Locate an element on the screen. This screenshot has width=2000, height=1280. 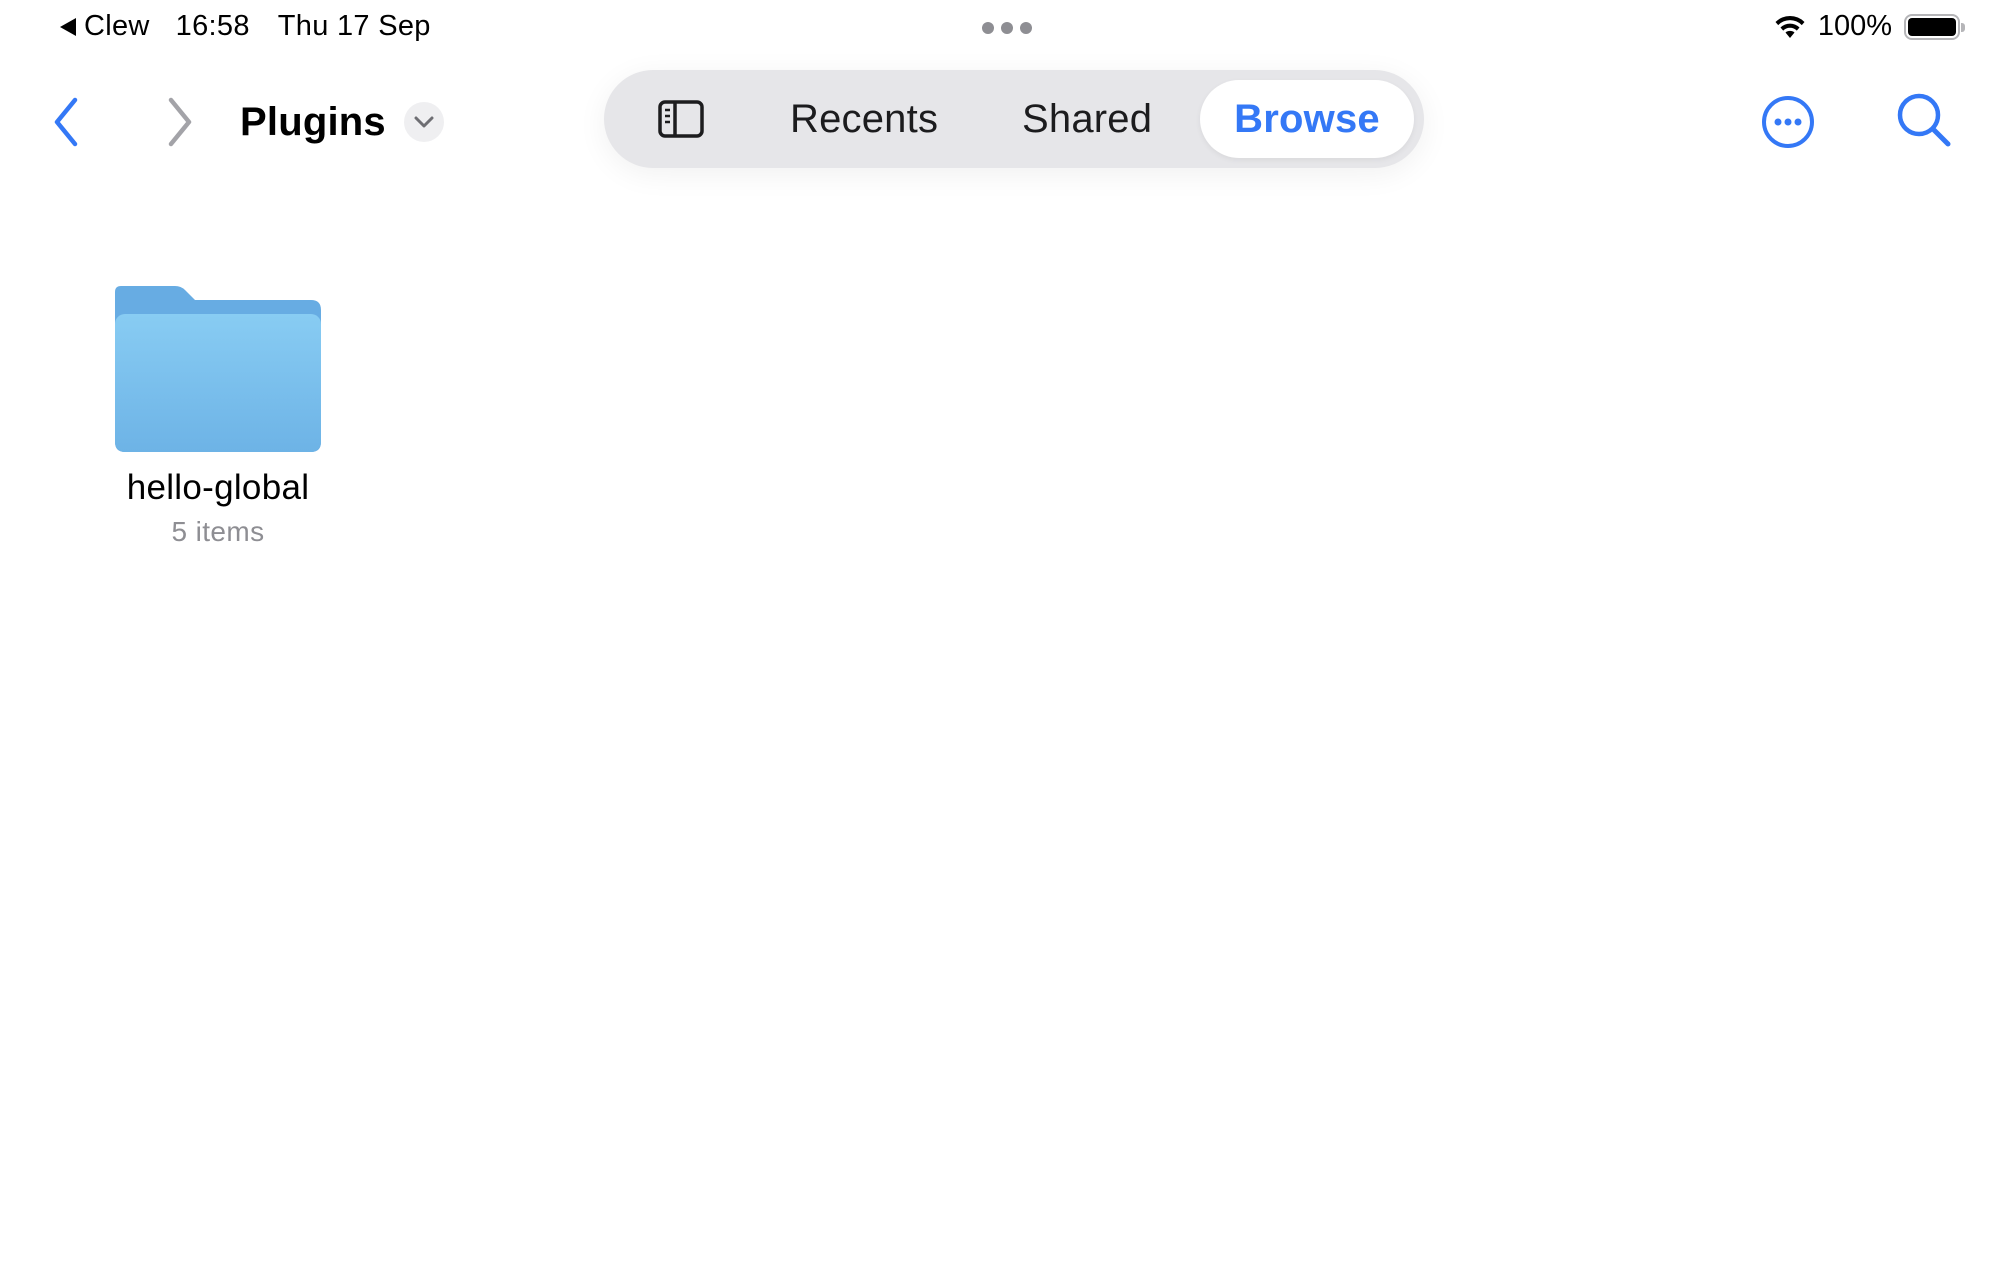
magnifying-glass-icon is located at coordinates (1924, 120).